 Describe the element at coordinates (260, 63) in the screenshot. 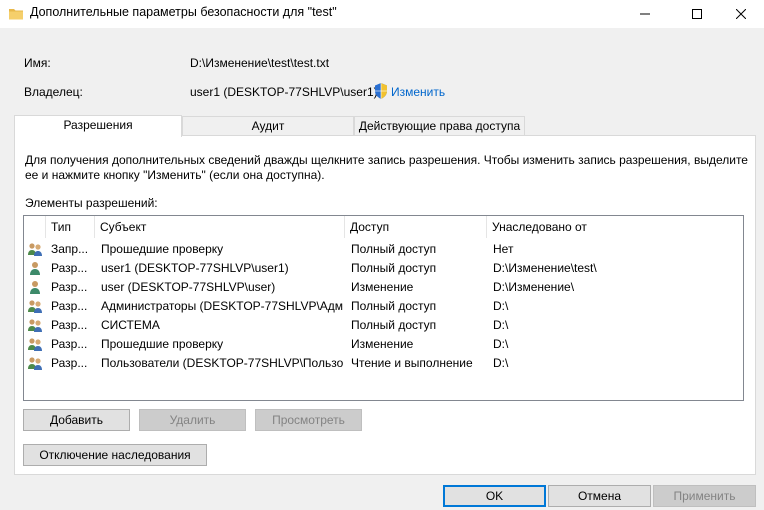

I see `name-value: D:\Изменение\test\test.txt` at that location.